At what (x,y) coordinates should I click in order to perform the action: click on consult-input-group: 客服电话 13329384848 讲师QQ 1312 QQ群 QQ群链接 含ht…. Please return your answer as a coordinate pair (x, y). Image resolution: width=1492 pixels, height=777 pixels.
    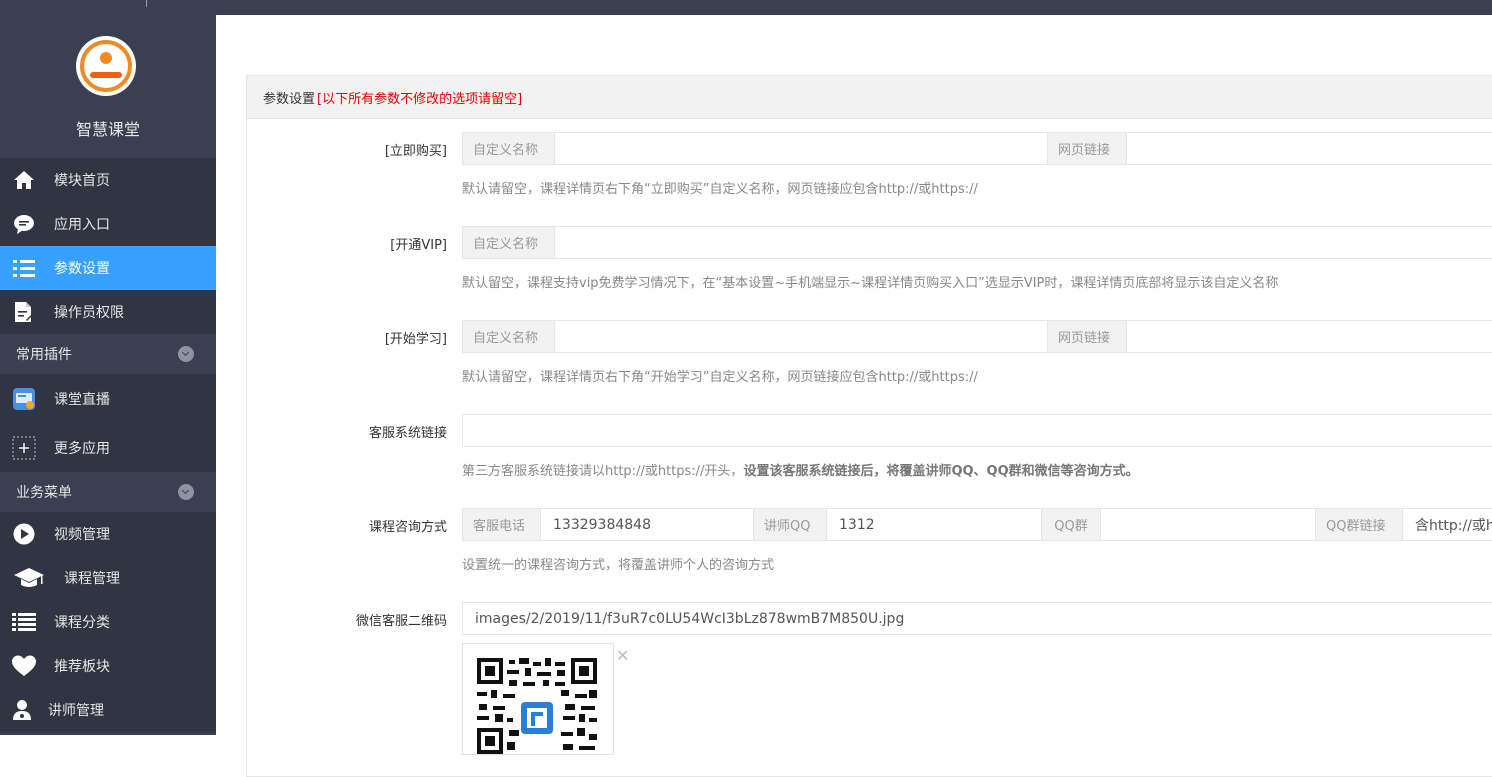
    Looking at the image, I should click on (977, 524).